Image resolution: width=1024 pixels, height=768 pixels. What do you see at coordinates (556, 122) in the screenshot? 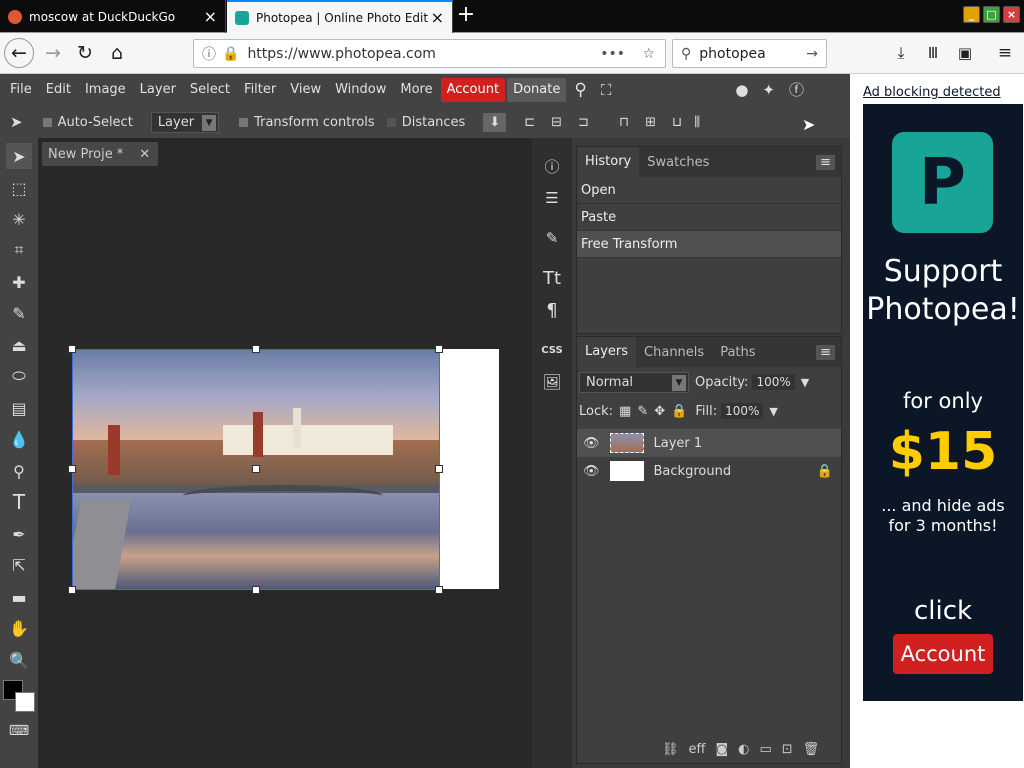
I see `align-center-icon: ⊟` at bounding box center [556, 122].